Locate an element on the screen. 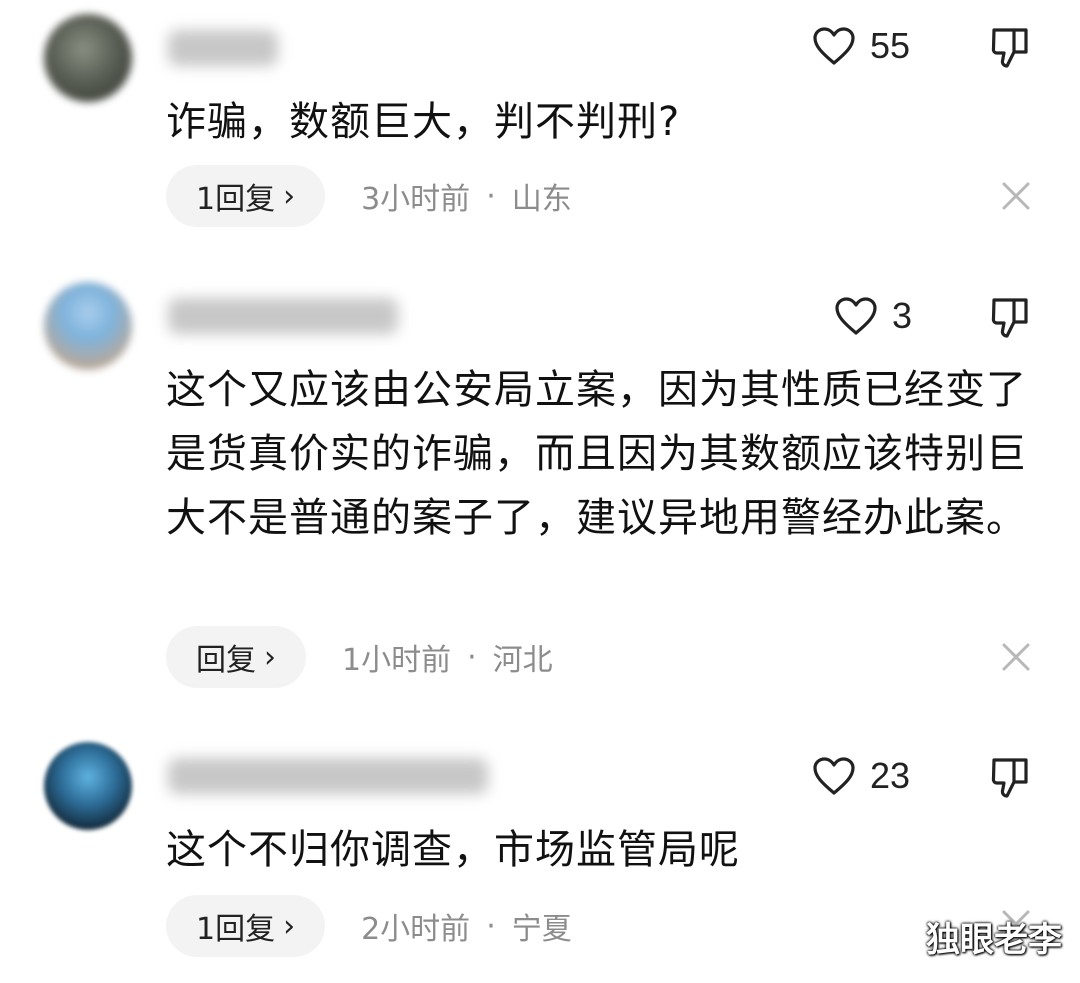 The height and width of the screenshot is (983, 1080). like-button: 55 is located at coordinates (861, 46).